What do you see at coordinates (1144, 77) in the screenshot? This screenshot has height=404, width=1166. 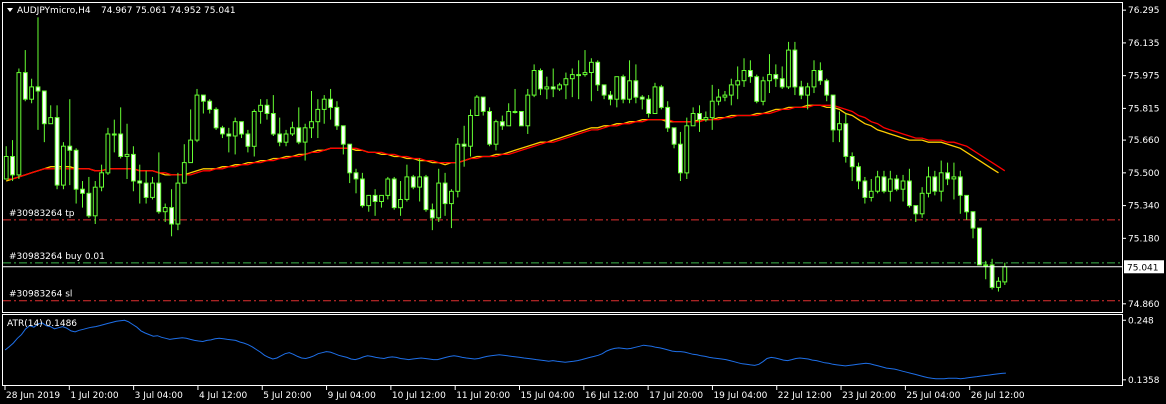 I see `price-tick-label: 75.975` at bounding box center [1144, 77].